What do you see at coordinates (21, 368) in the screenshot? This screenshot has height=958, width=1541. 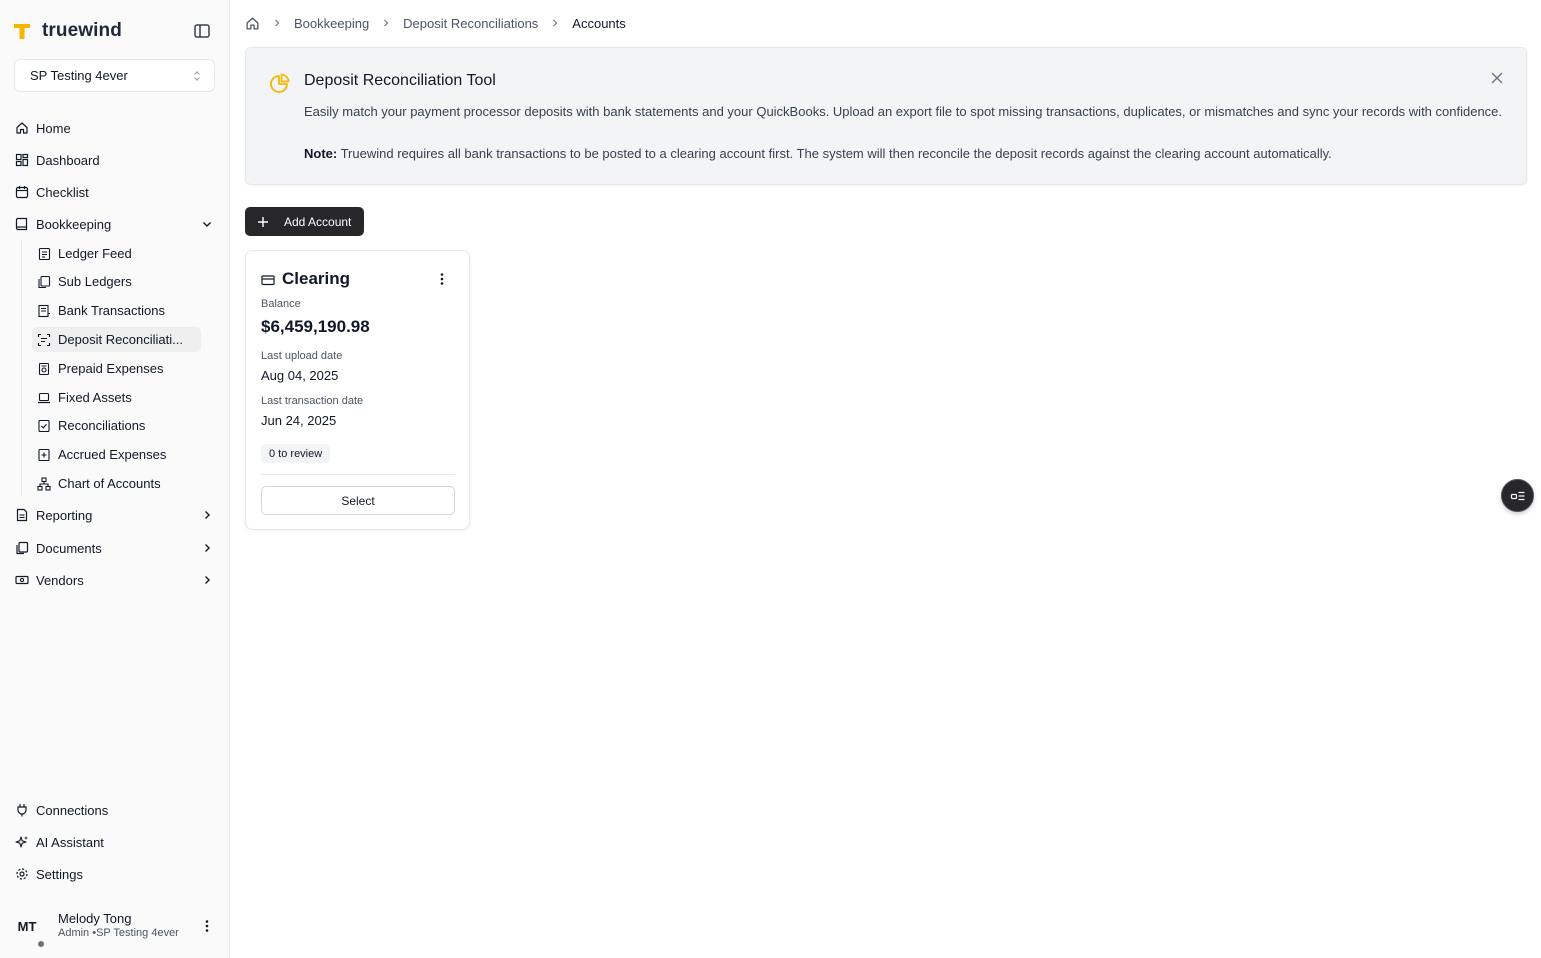 I see `submenu-guide-line` at bounding box center [21, 368].